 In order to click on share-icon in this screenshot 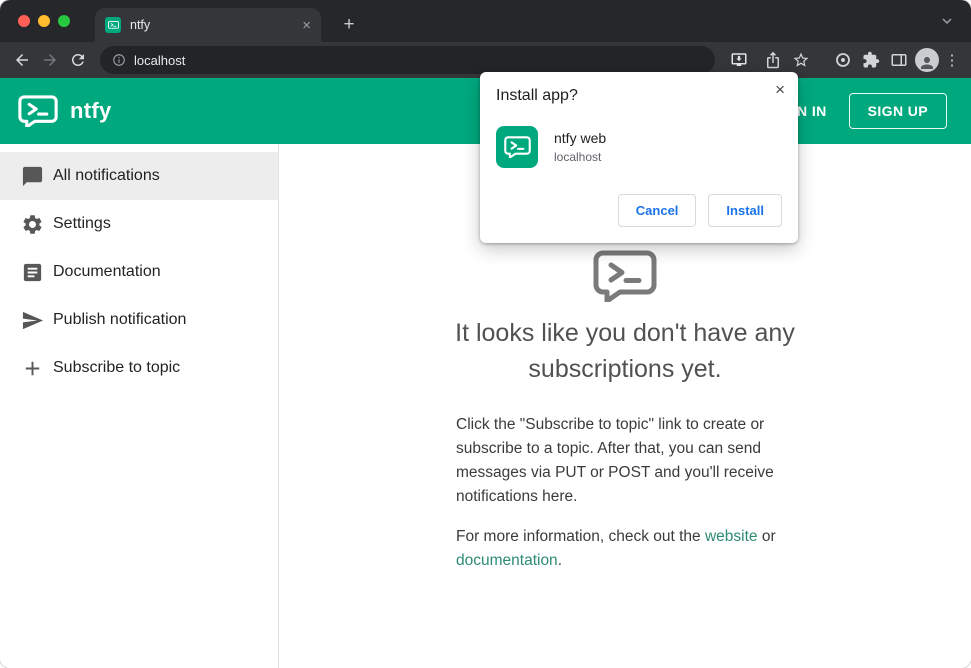, I will do `click(773, 60)`.